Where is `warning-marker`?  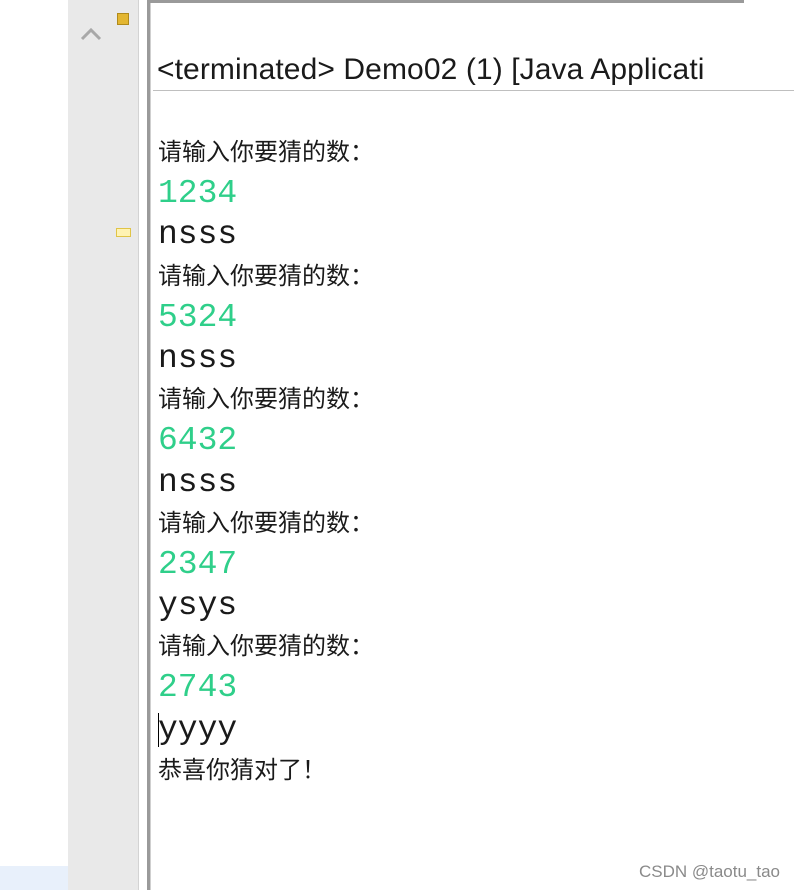 warning-marker is located at coordinates (123, 19).